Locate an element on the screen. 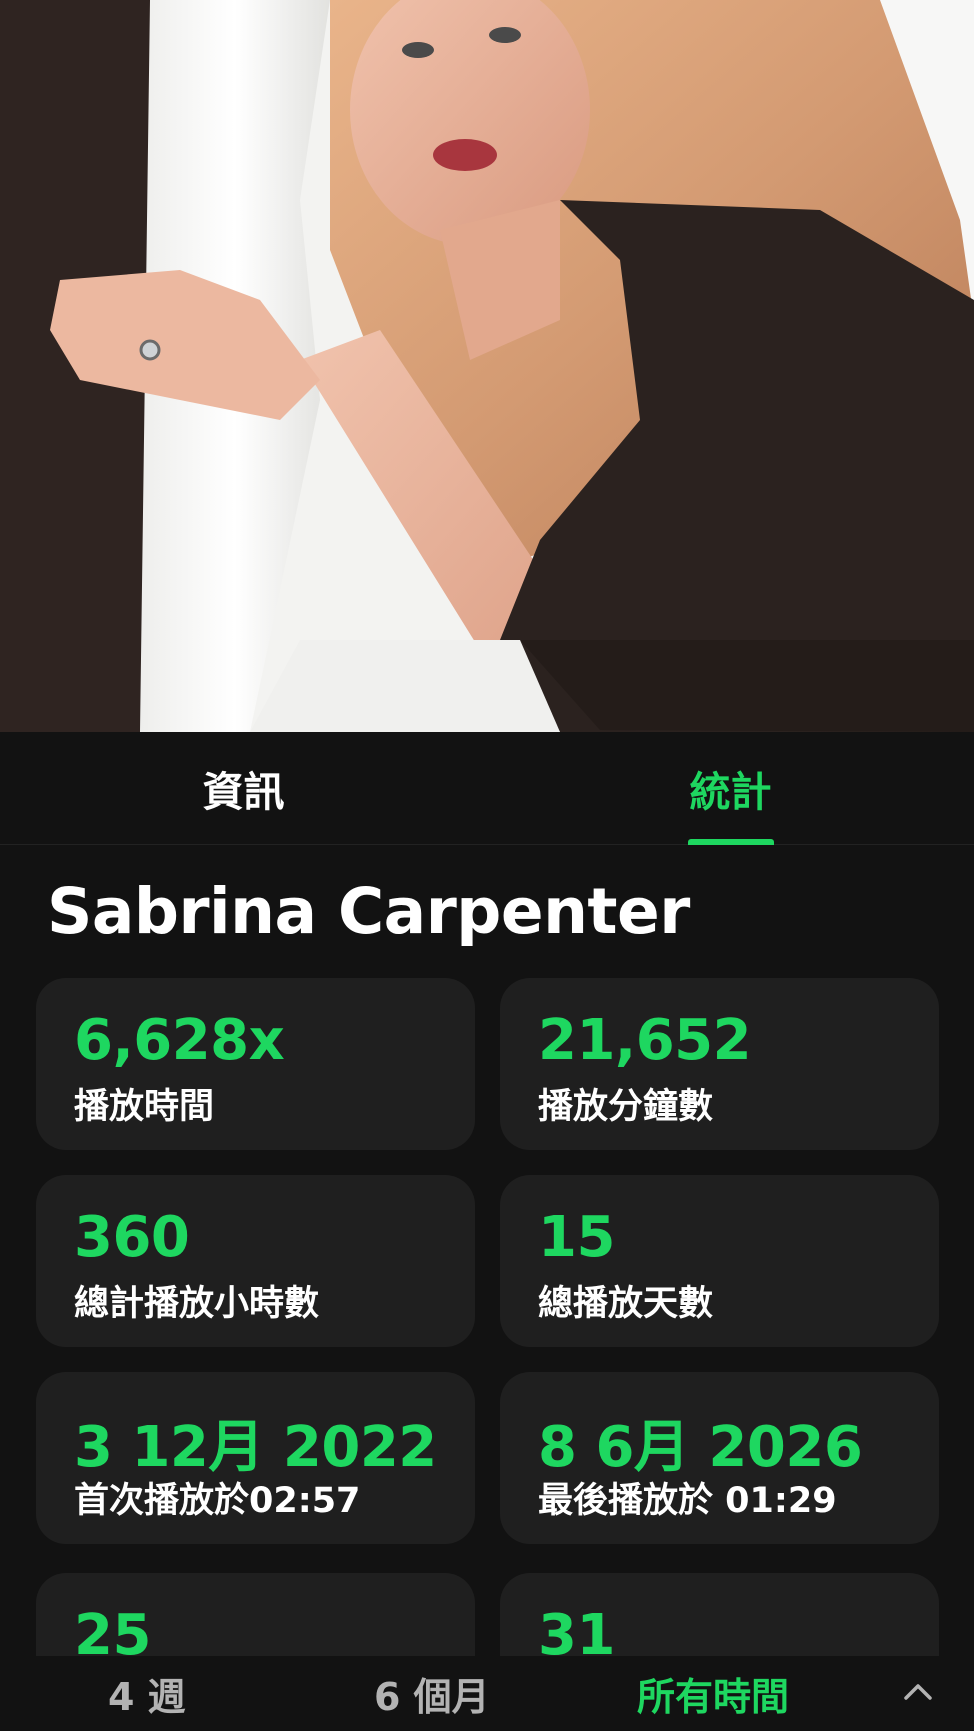 The height and width of the screenshot is (1731, 974). stat-card-days: 15 總播放天數 is located at coordinates (719, 1261).